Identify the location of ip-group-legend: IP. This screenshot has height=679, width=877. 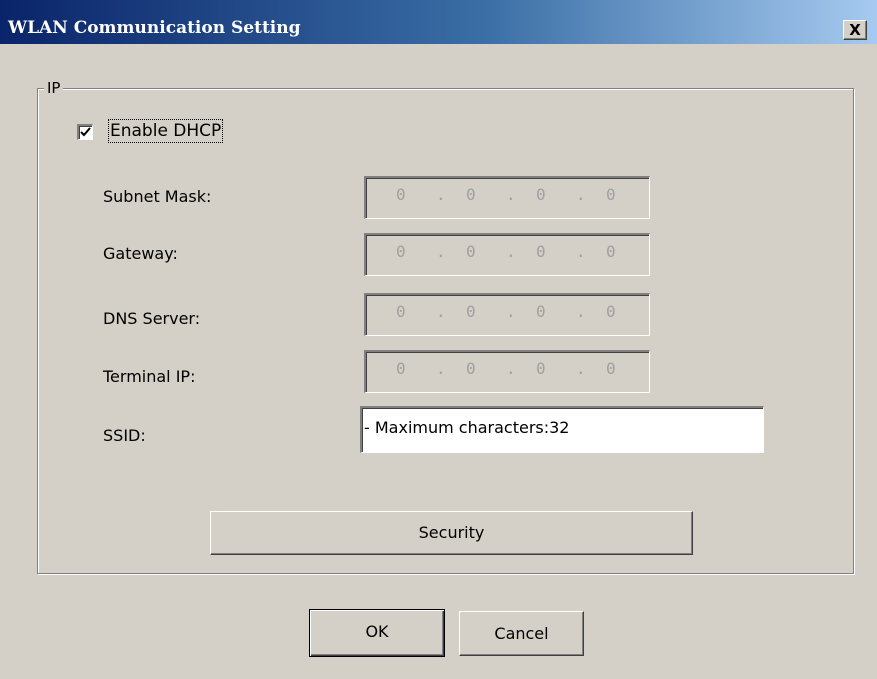
(54, 88).